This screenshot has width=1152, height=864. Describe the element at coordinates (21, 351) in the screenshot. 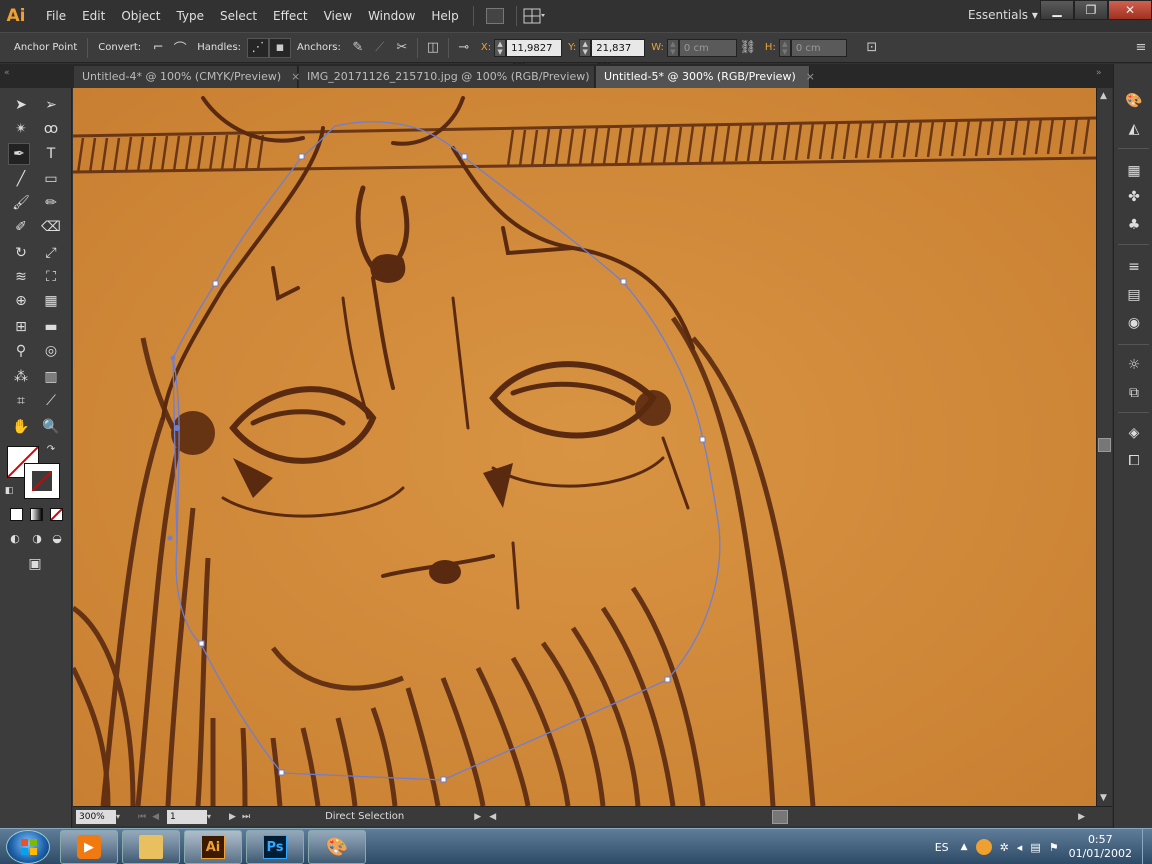

I see `eyedropper-icon: ⚲` at that location.